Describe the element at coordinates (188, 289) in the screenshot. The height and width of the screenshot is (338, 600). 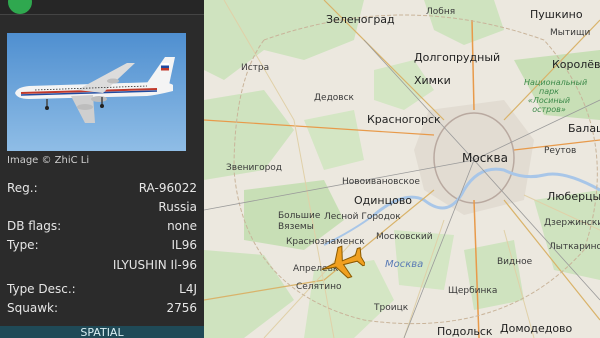
I see `field-value: L4J` at that location.